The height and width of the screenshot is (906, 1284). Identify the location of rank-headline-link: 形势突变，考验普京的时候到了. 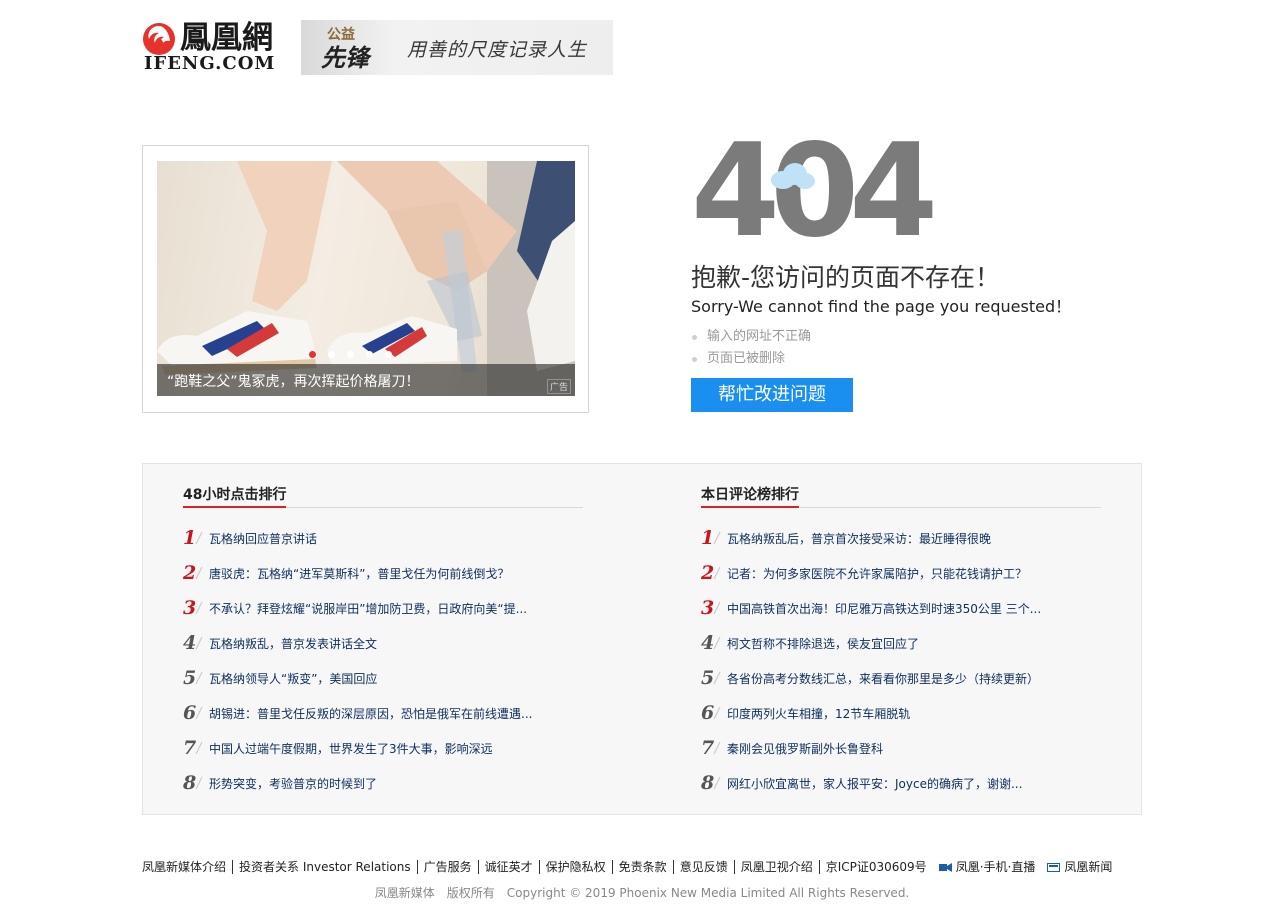
(293, 783).